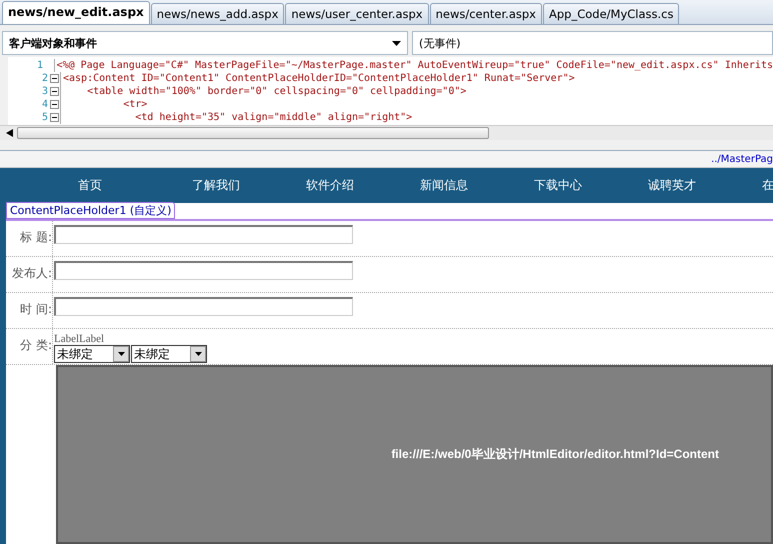  What do you see at coordinates (276, 91) in the screenshot?
I see `code-line: <table width="100%" border="0" cellspacing="0" cellpadding="0">` at bounding box center [276, 91].